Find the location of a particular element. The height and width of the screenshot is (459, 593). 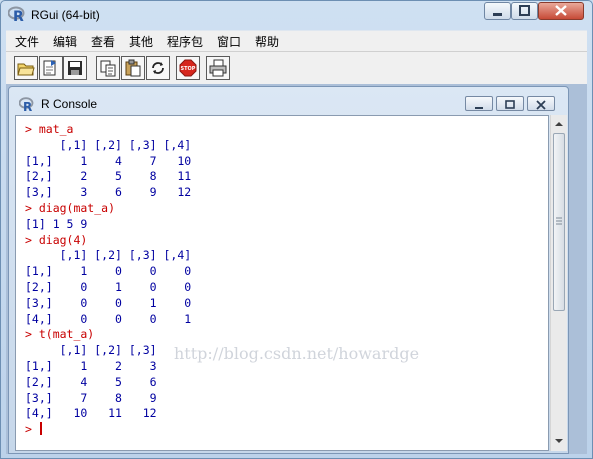

vertical-scrollbar is located at coordinates (558, 283).